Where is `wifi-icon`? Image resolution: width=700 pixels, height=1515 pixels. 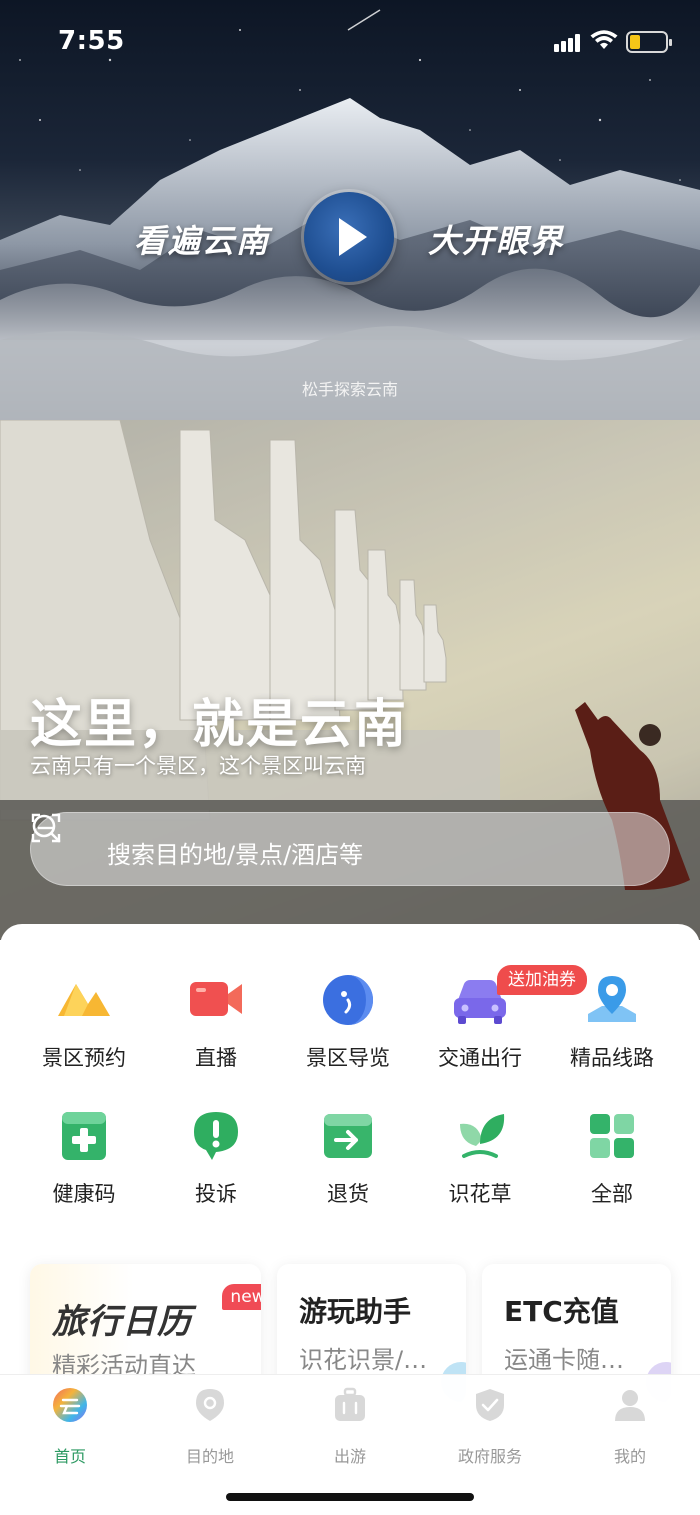
wifi-icon is located at coordinates (604, 39).